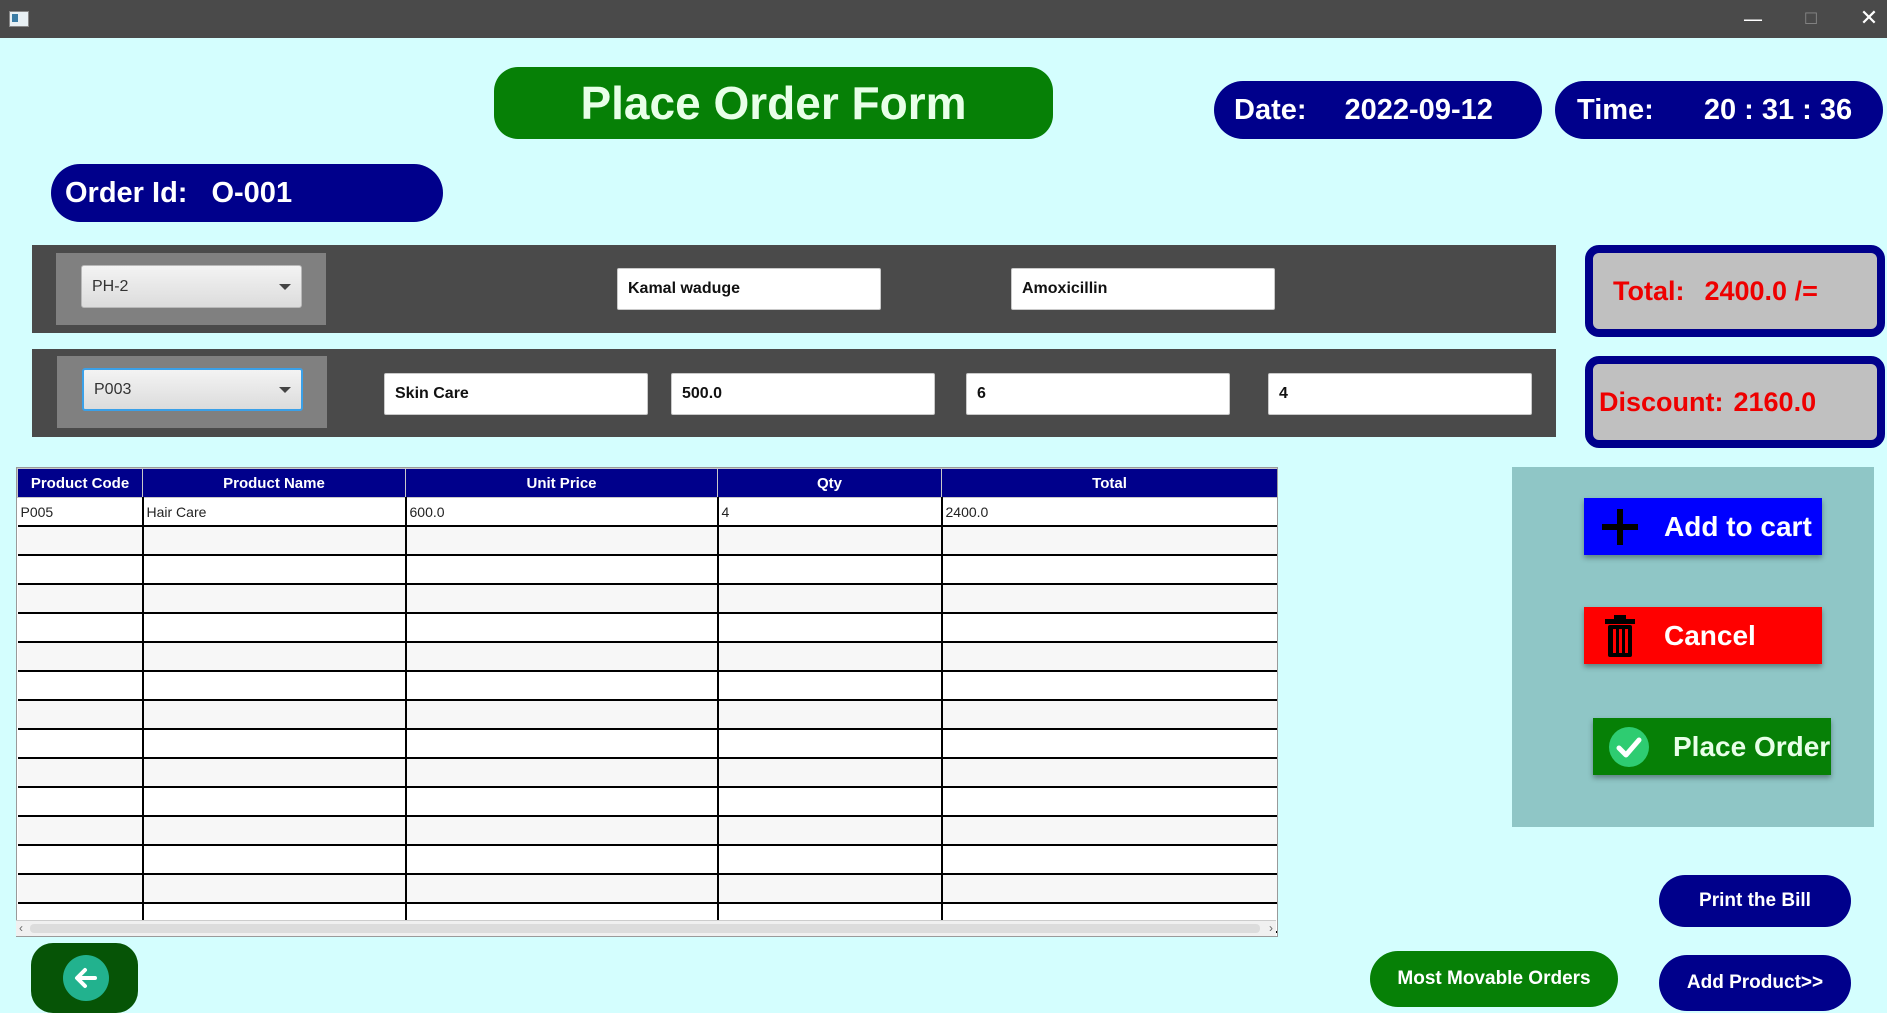  Describe the element at coordinates (773, 103) in the screenshot. I see `page-title: Place Order Form` at that location.